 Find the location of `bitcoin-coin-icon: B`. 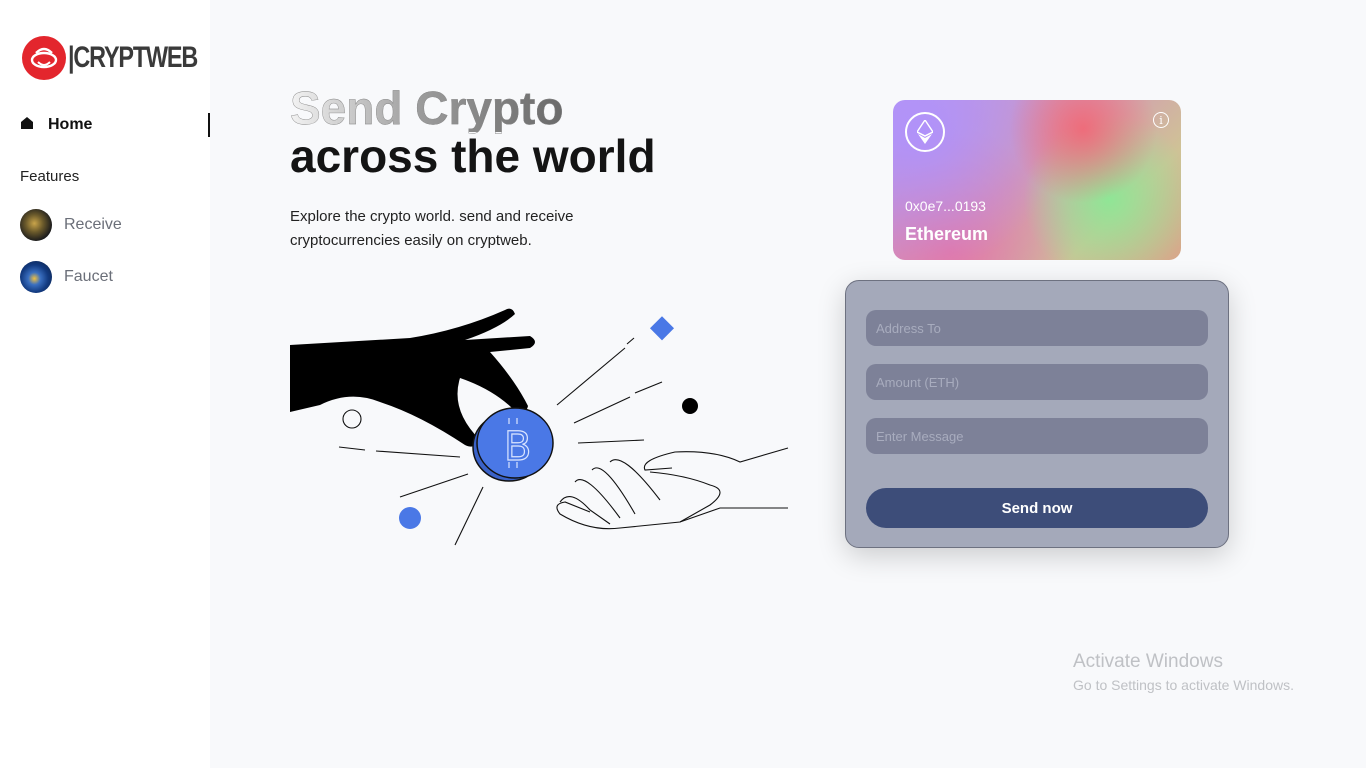

bitcoin-coin-icon: B is located at coordinates (513, 444).